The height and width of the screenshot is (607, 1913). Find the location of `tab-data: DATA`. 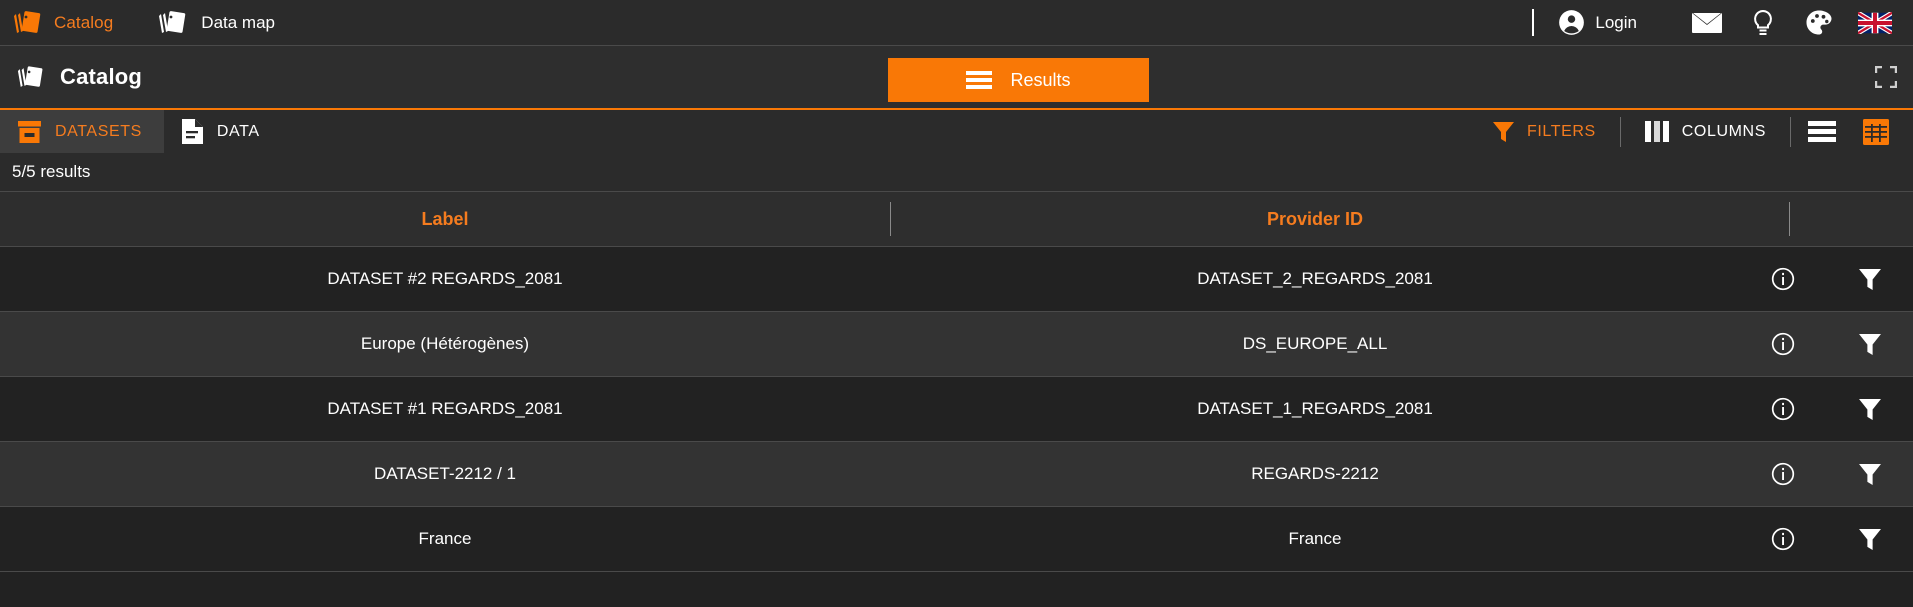

tab-data: DATA is located at coordinates (223, 131).